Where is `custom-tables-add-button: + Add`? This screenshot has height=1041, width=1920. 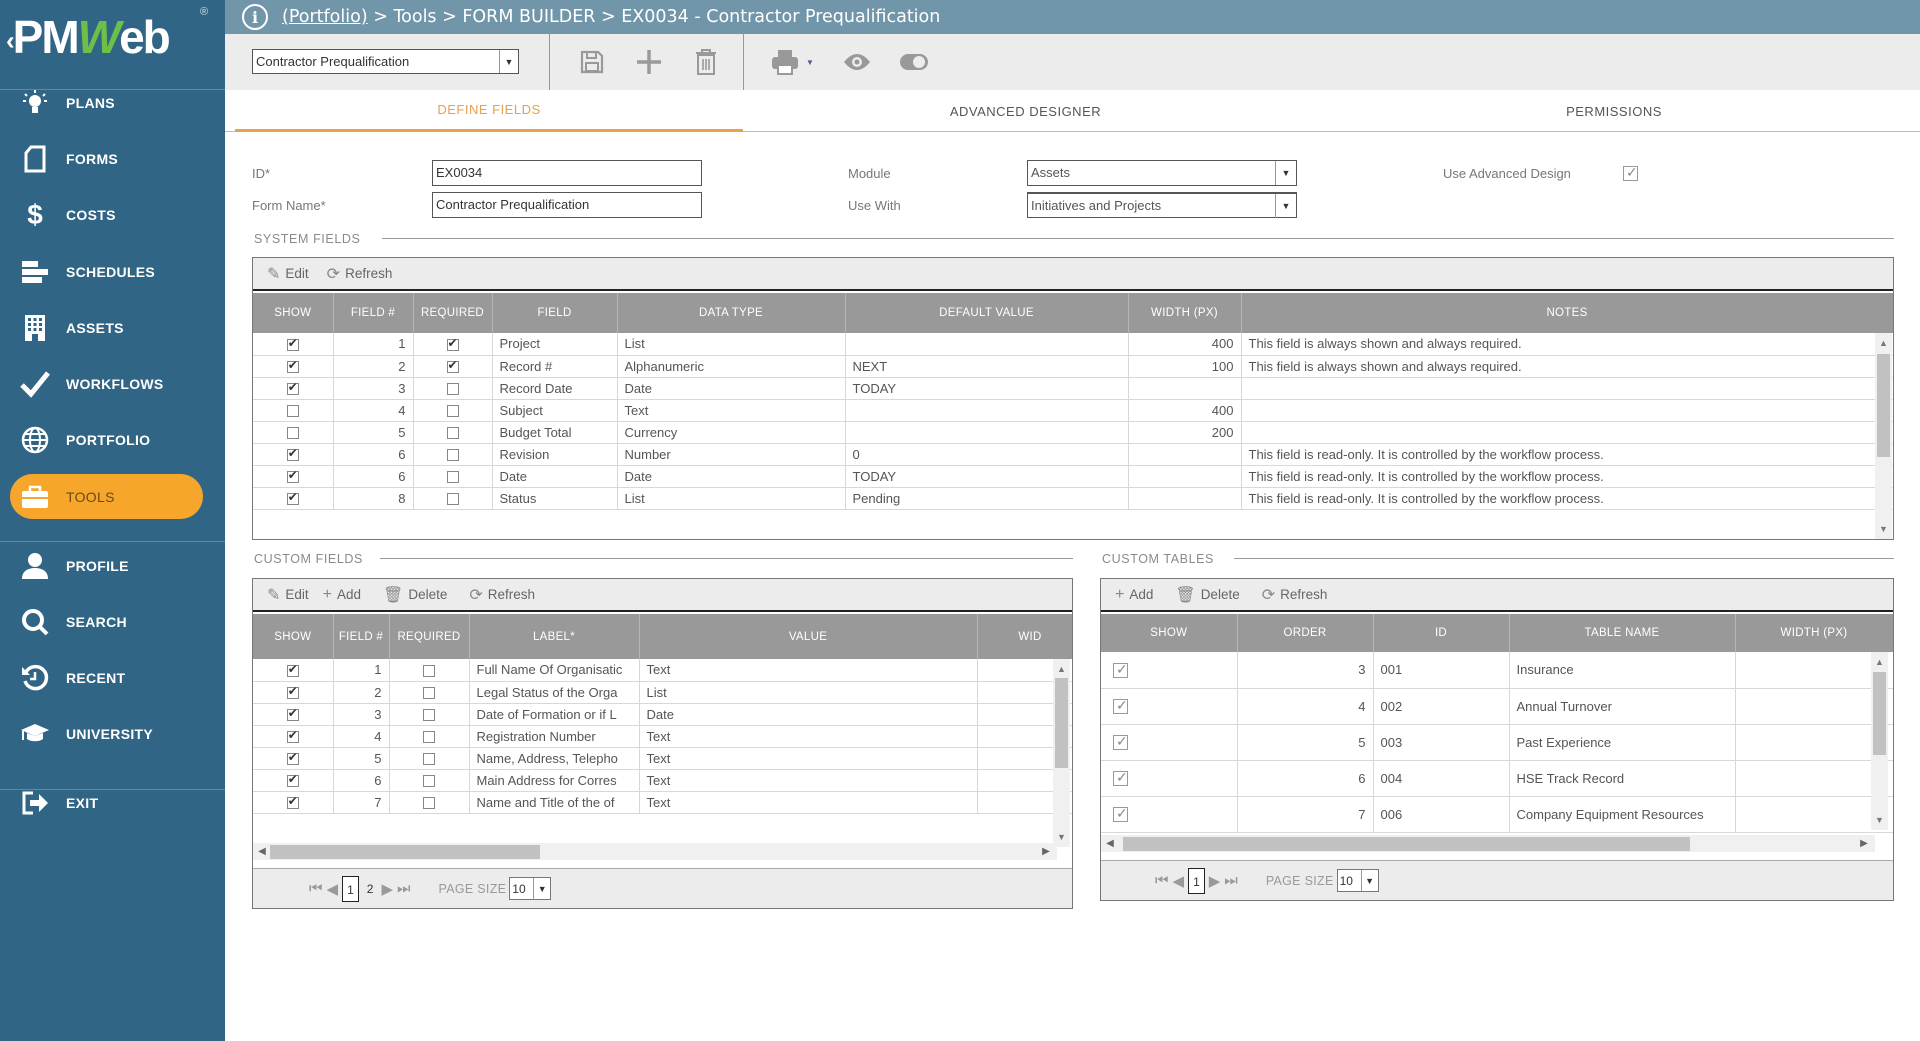 custom-tables-add-button: + Add is located at coordinates (1134, 595).